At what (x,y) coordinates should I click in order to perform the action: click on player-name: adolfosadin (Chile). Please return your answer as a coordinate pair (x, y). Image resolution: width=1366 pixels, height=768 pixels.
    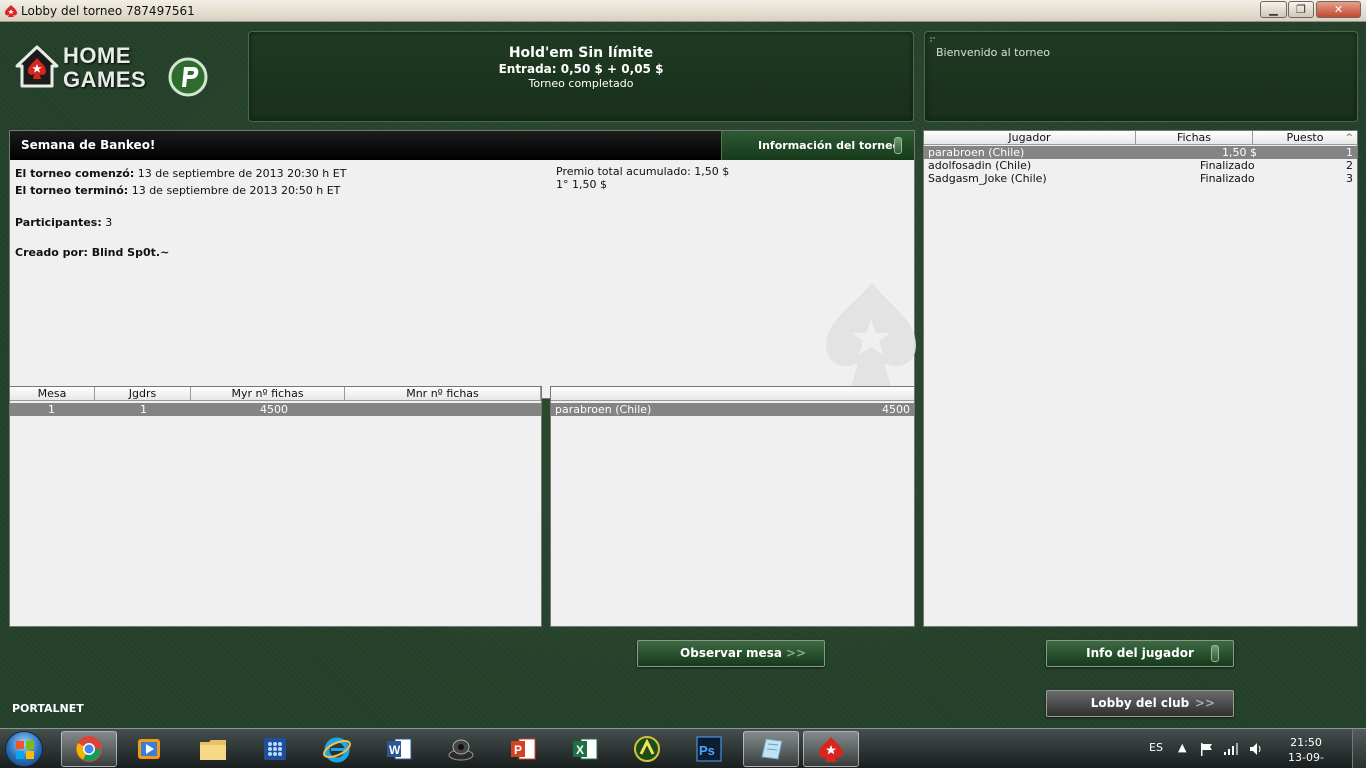
    Looking at the image, I should click on (980, 165).